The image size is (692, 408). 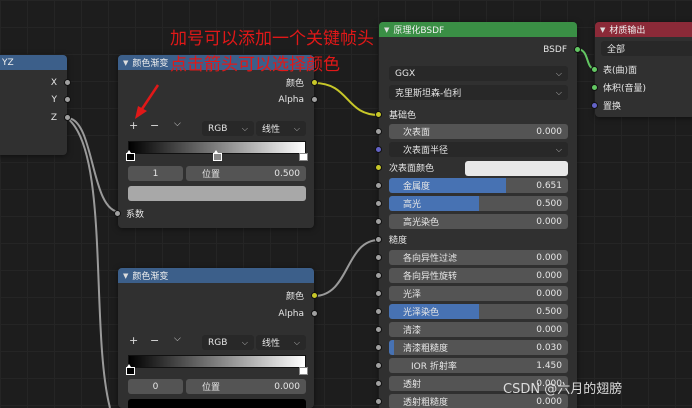 I want to click on ramp2-output-color: 颜色, so click(x=294, y=297).